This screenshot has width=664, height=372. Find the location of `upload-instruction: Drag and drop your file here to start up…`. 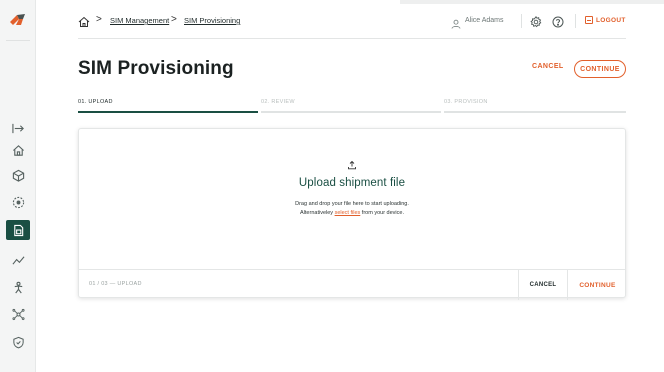

upload-instruction: Drag and drop your file here to start up… is located at coordinates (352, 204).